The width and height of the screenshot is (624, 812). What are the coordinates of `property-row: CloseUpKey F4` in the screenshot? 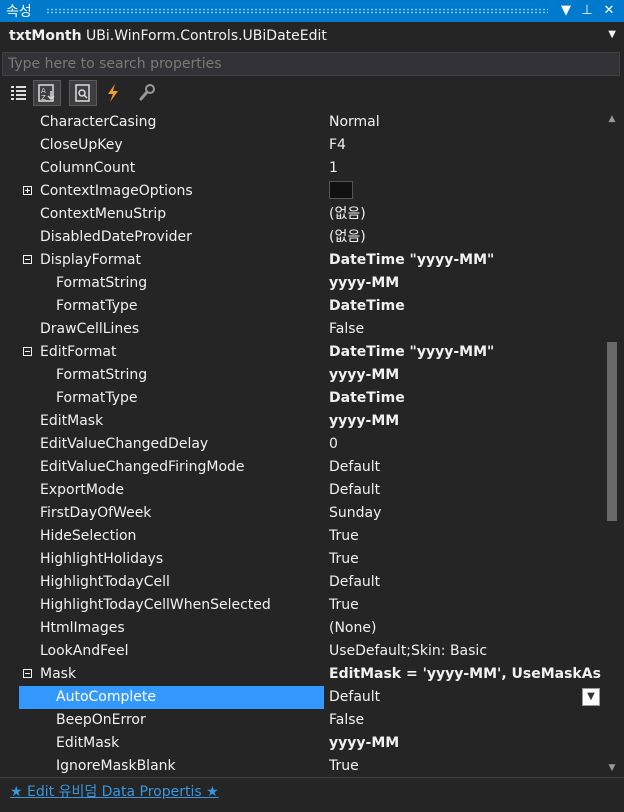 It's located at (301, 145).